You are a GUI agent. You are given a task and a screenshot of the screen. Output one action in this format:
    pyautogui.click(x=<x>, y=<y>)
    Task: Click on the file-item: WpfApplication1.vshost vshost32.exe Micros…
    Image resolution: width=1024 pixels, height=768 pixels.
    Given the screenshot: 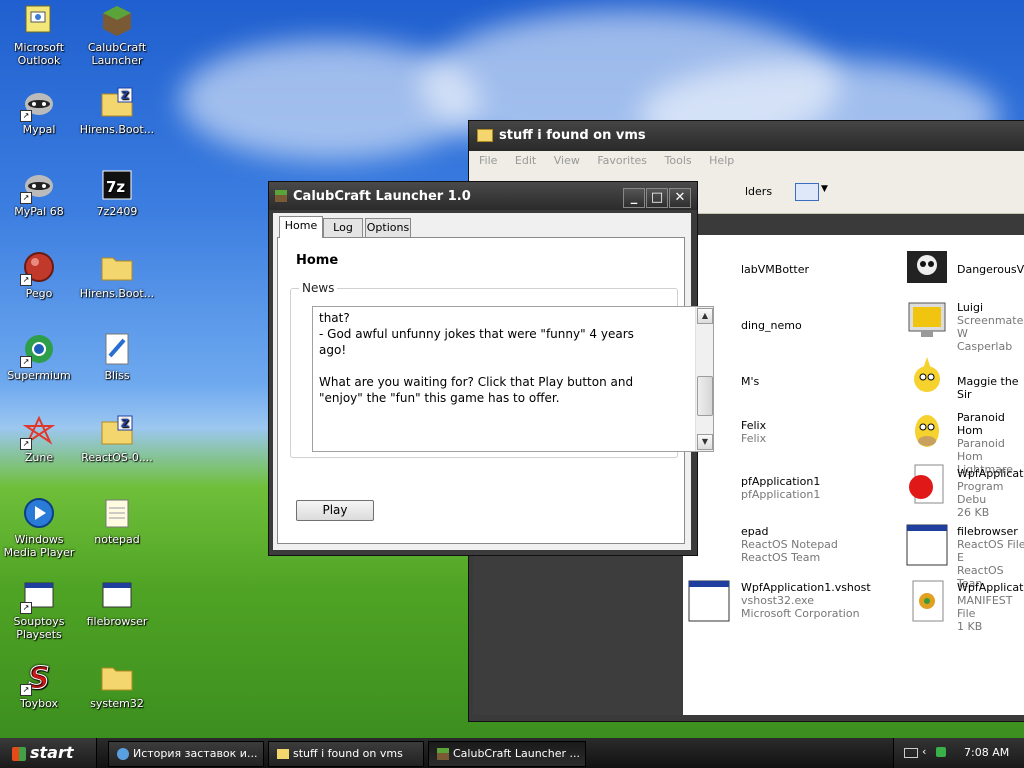 What is the action you would take?
    pyautogui.click(x=806, y=600)
    